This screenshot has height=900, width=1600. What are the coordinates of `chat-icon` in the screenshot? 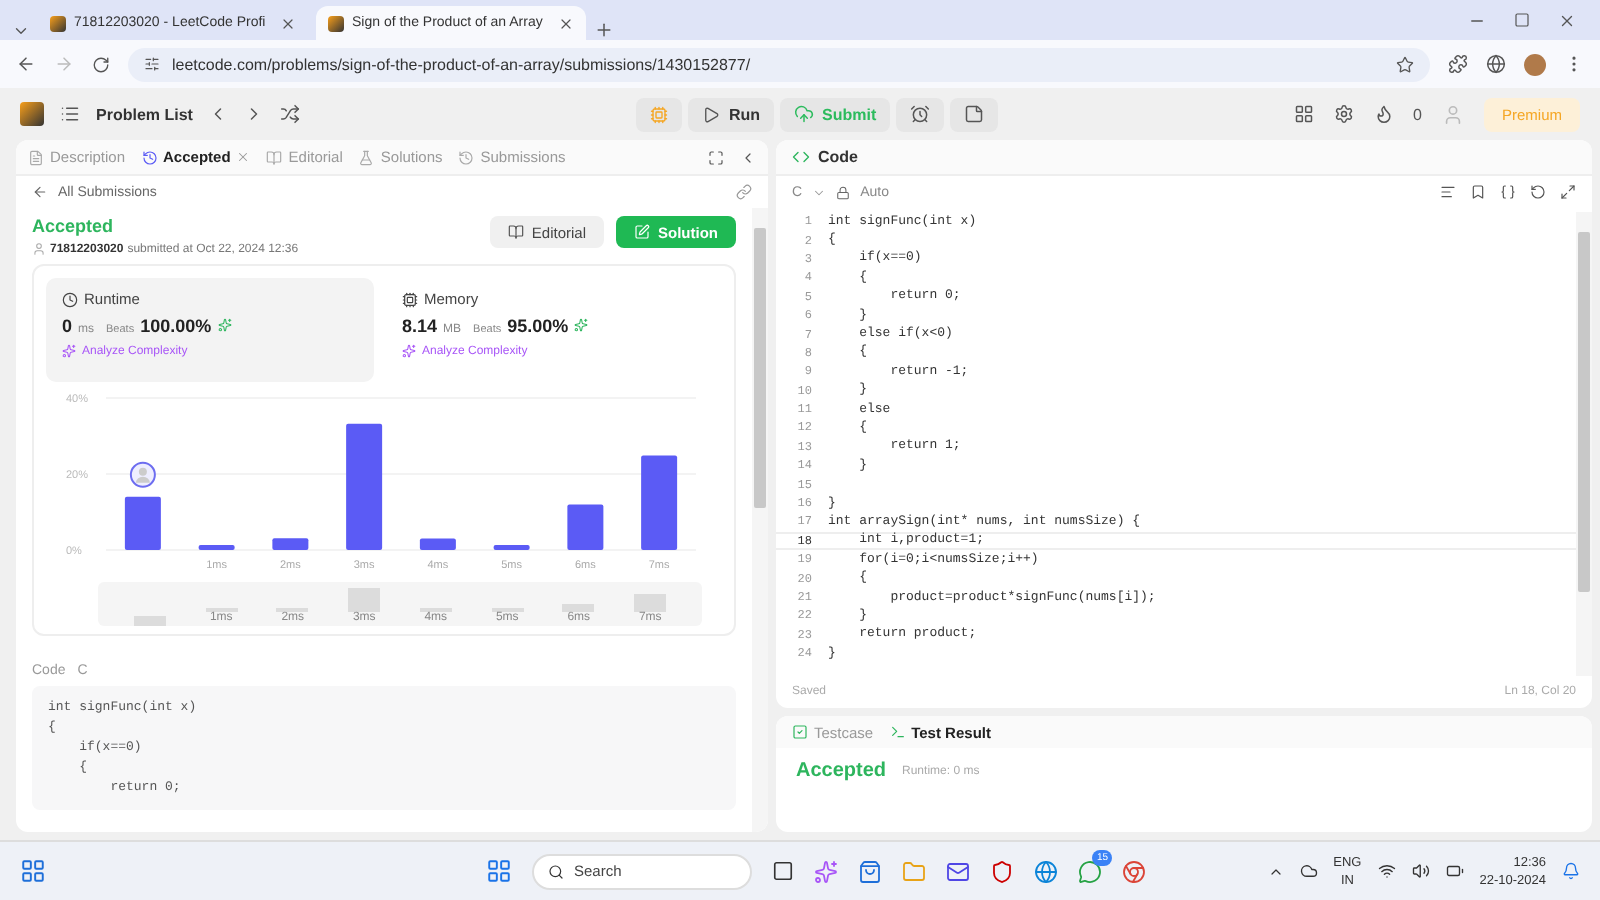 It's located at (1090, 871).